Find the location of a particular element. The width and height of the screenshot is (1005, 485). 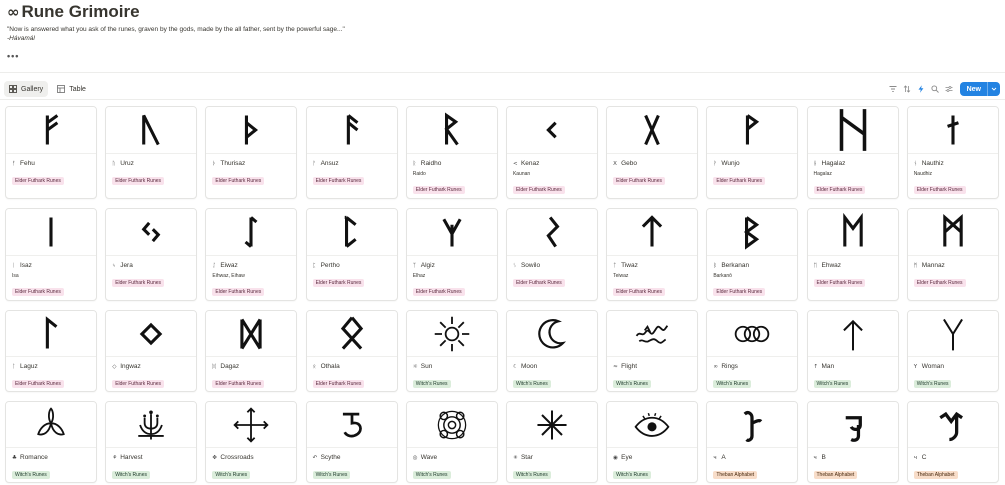

othala-rune-icon is located at coordinates (351, 333).